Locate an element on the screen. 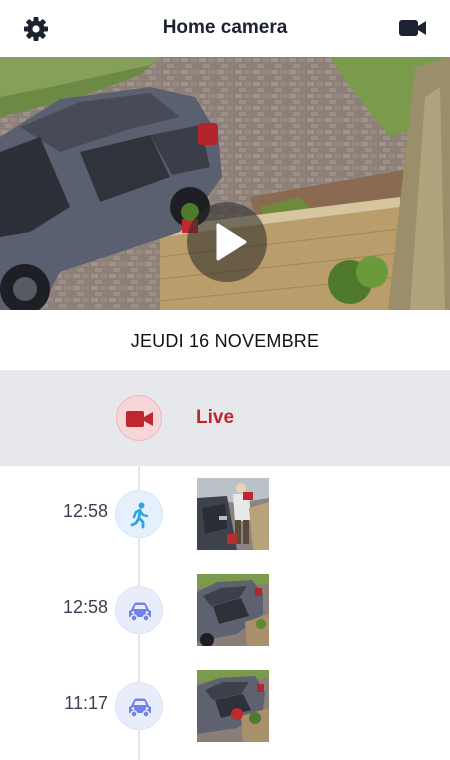 The height and width of the screenshot is (760, 450). play-button is located at coordinates (227, 242).